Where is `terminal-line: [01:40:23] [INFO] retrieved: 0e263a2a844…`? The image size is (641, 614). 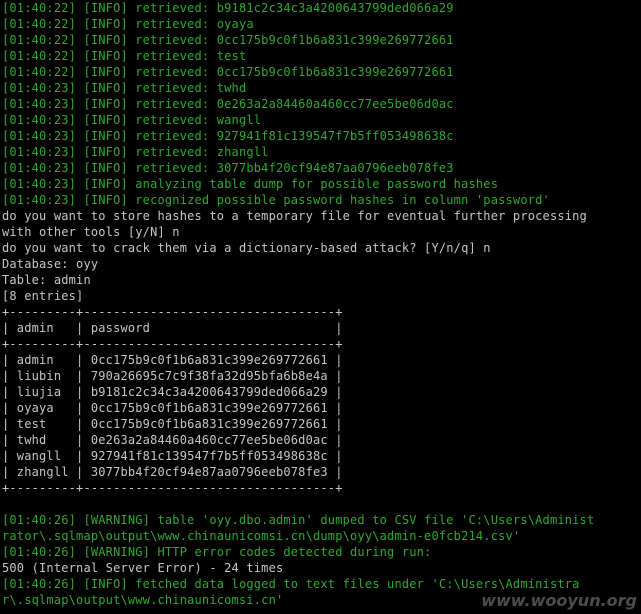 terminal-line: [01:40:23] [INFO] retrieved: 0e263a2a844… is located at coordinates (228, 104).